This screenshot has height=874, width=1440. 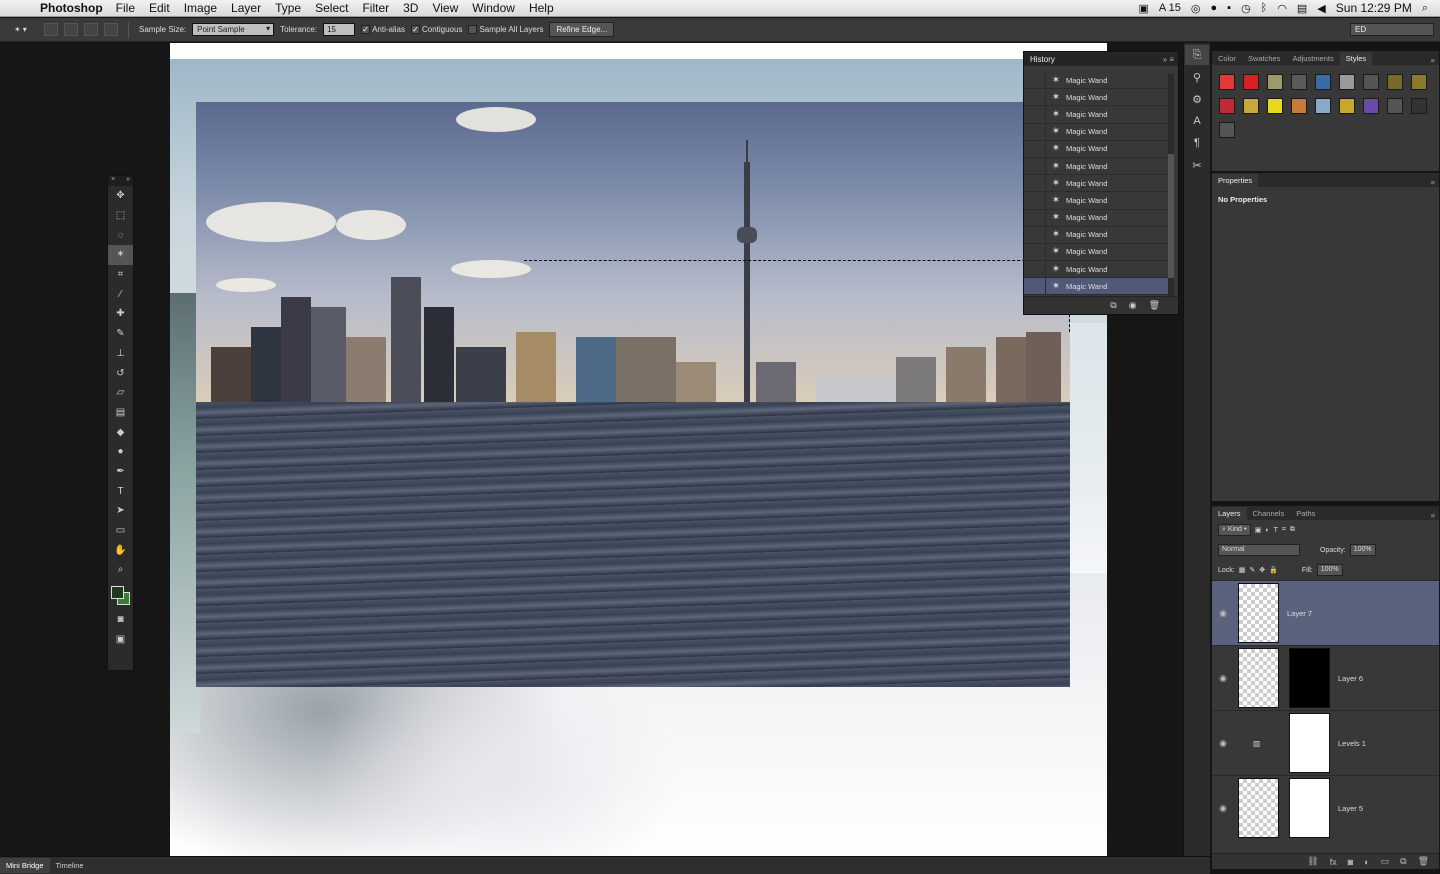 I want to click on marquee-tool-icon: ⬚, so click(x=120, y=216).